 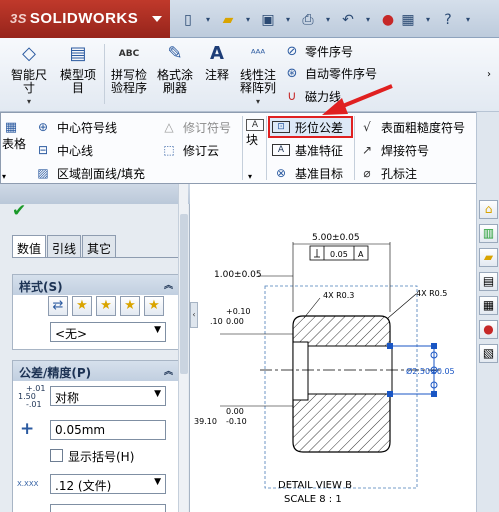 What do you see at coordinates (268, 20) in the screenshot?
I see `save-icon: ▣` at bounding box center [268, 20].